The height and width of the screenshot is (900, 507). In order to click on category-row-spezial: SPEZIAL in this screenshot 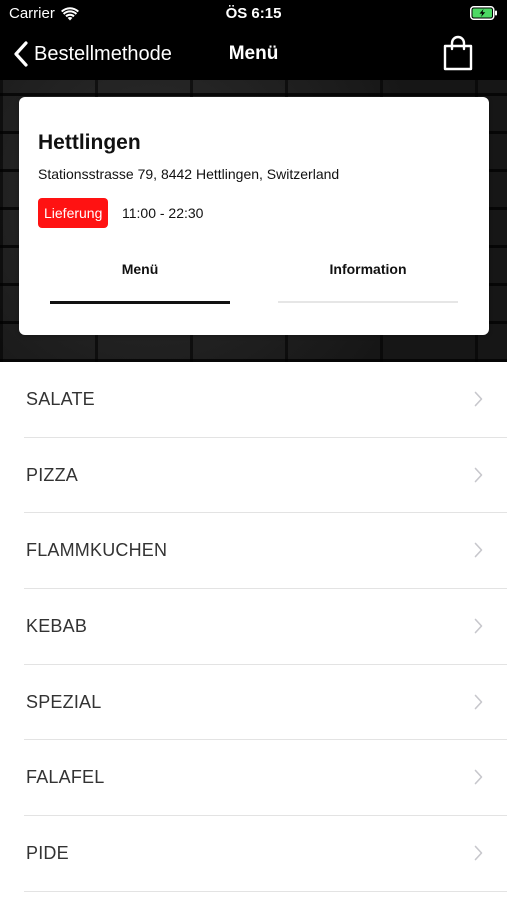, I will do `click(253, 703)`.